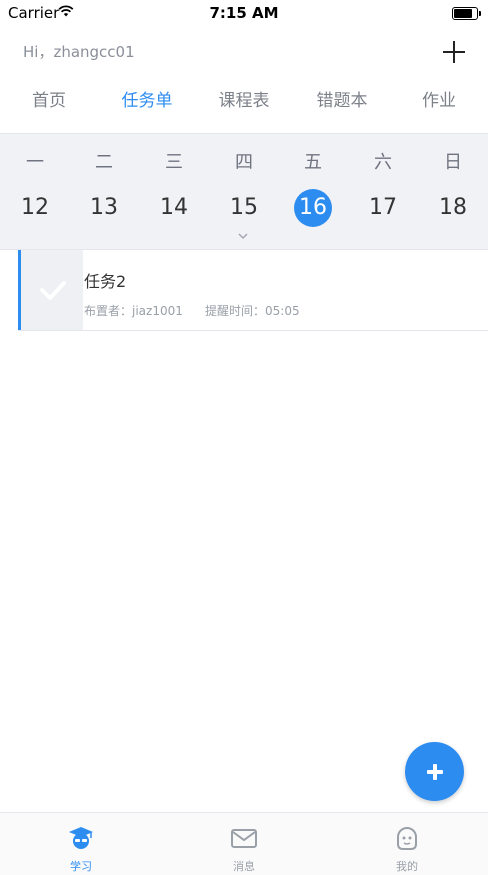 The image size is (488, 875). What do you see at coordinates (147, 98) in the screenshot?
I see `tab-task-list: 任务单` at bounding box center [147, 98].